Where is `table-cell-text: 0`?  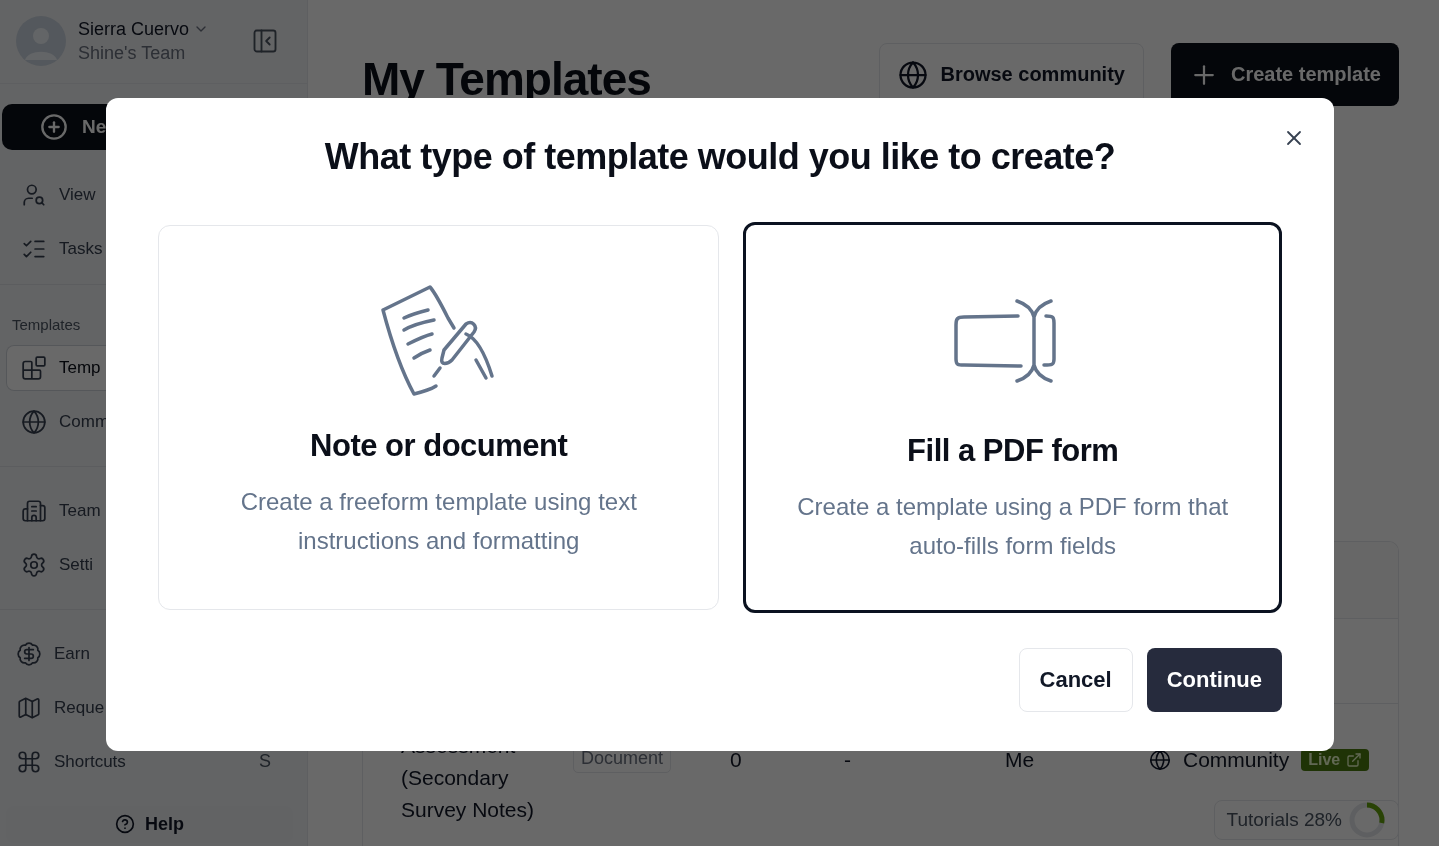 table-cell-text: 0 is located at coordinates (736, 760).